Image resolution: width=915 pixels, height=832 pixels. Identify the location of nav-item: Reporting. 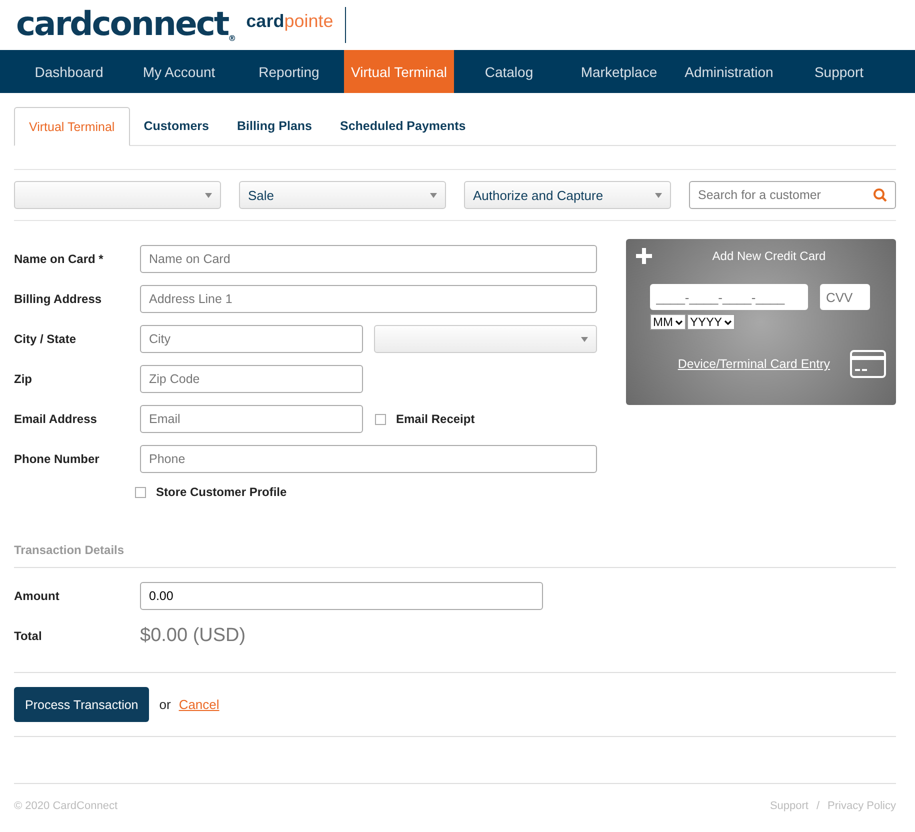
(289, 71).